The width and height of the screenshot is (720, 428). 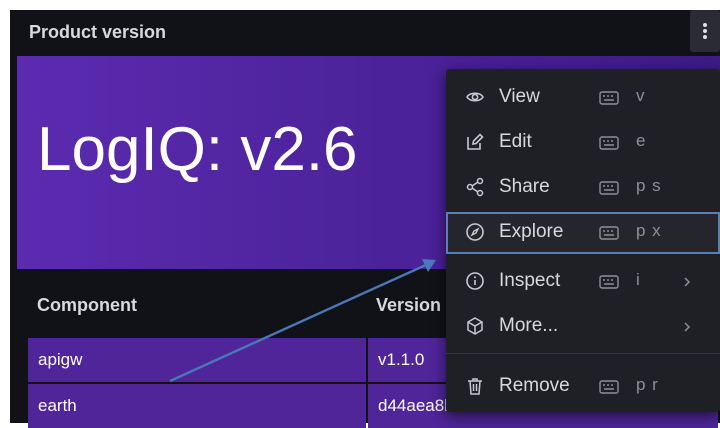 What do you see at coordinates (365, 32) in the screenshot?
I see `panel-header: Product version` at bounding box center [365, 32].